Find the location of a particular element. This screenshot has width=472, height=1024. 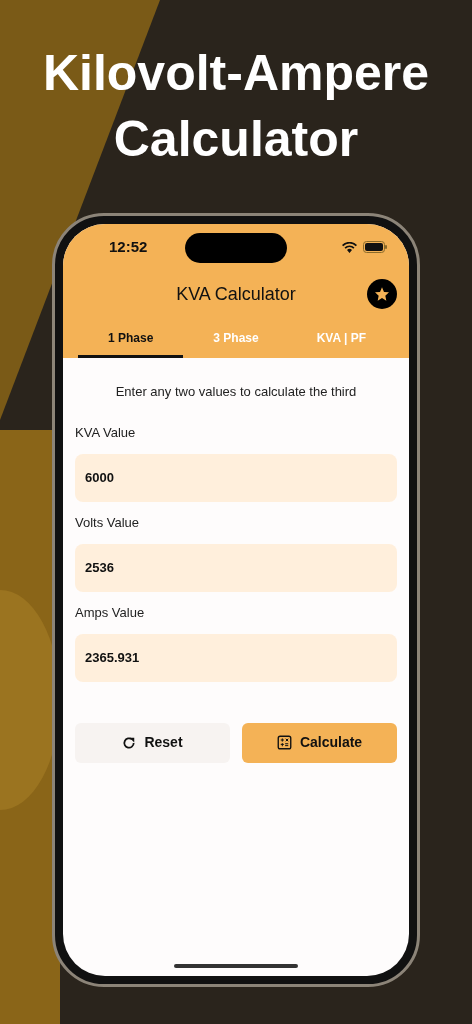

input-field: 6000 is located at coordinates (236, 477).